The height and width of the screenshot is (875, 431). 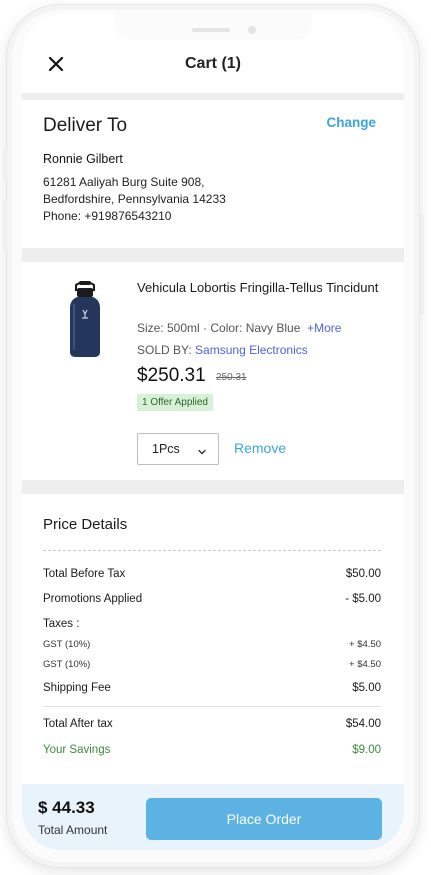 I want to click on price-row-label: Promotions Applied, so click(x=93, y=599).